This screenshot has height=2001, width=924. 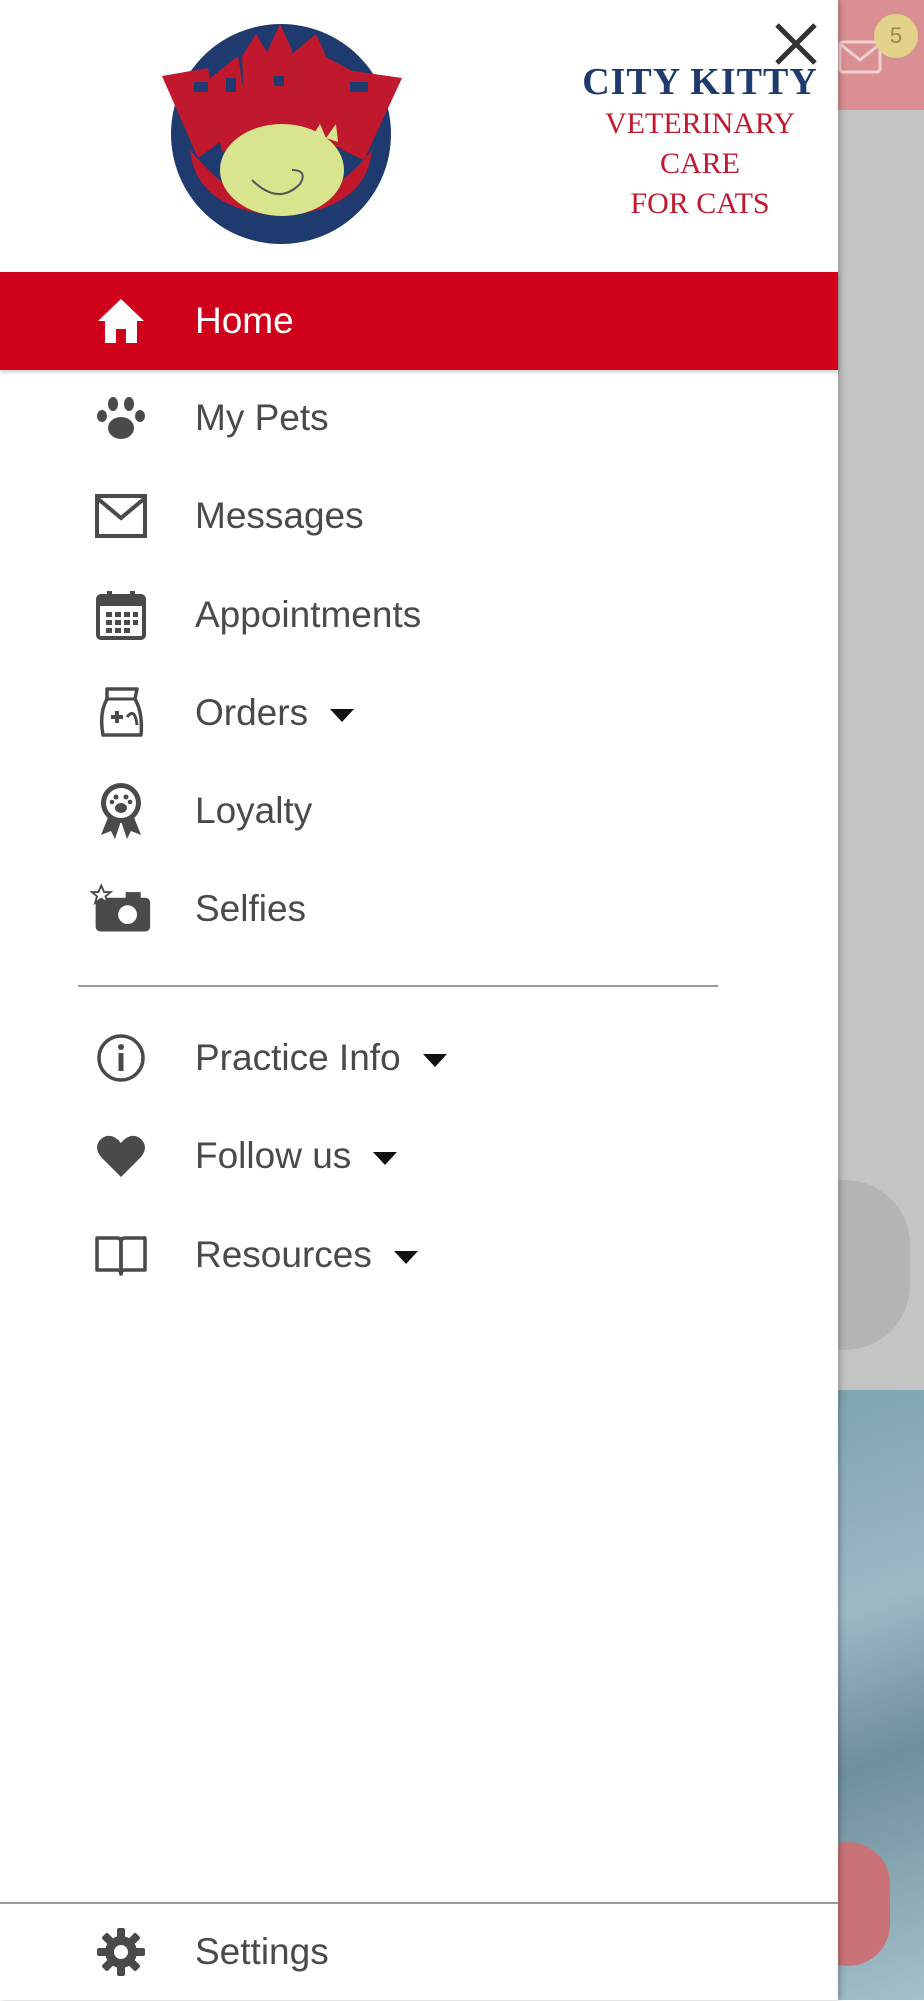 What do you see at coordinates (121, 516) in the screenshot?
I see `envelope-icon` at bounding box center [121, 516].